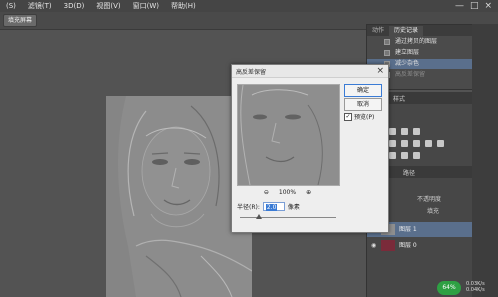 The height and width of the screenshot is (297, 498). What do you see at coordinates (373, 245) in the screenshot?
I see `eye-icon: ◉` at bounding box center [373, 245].